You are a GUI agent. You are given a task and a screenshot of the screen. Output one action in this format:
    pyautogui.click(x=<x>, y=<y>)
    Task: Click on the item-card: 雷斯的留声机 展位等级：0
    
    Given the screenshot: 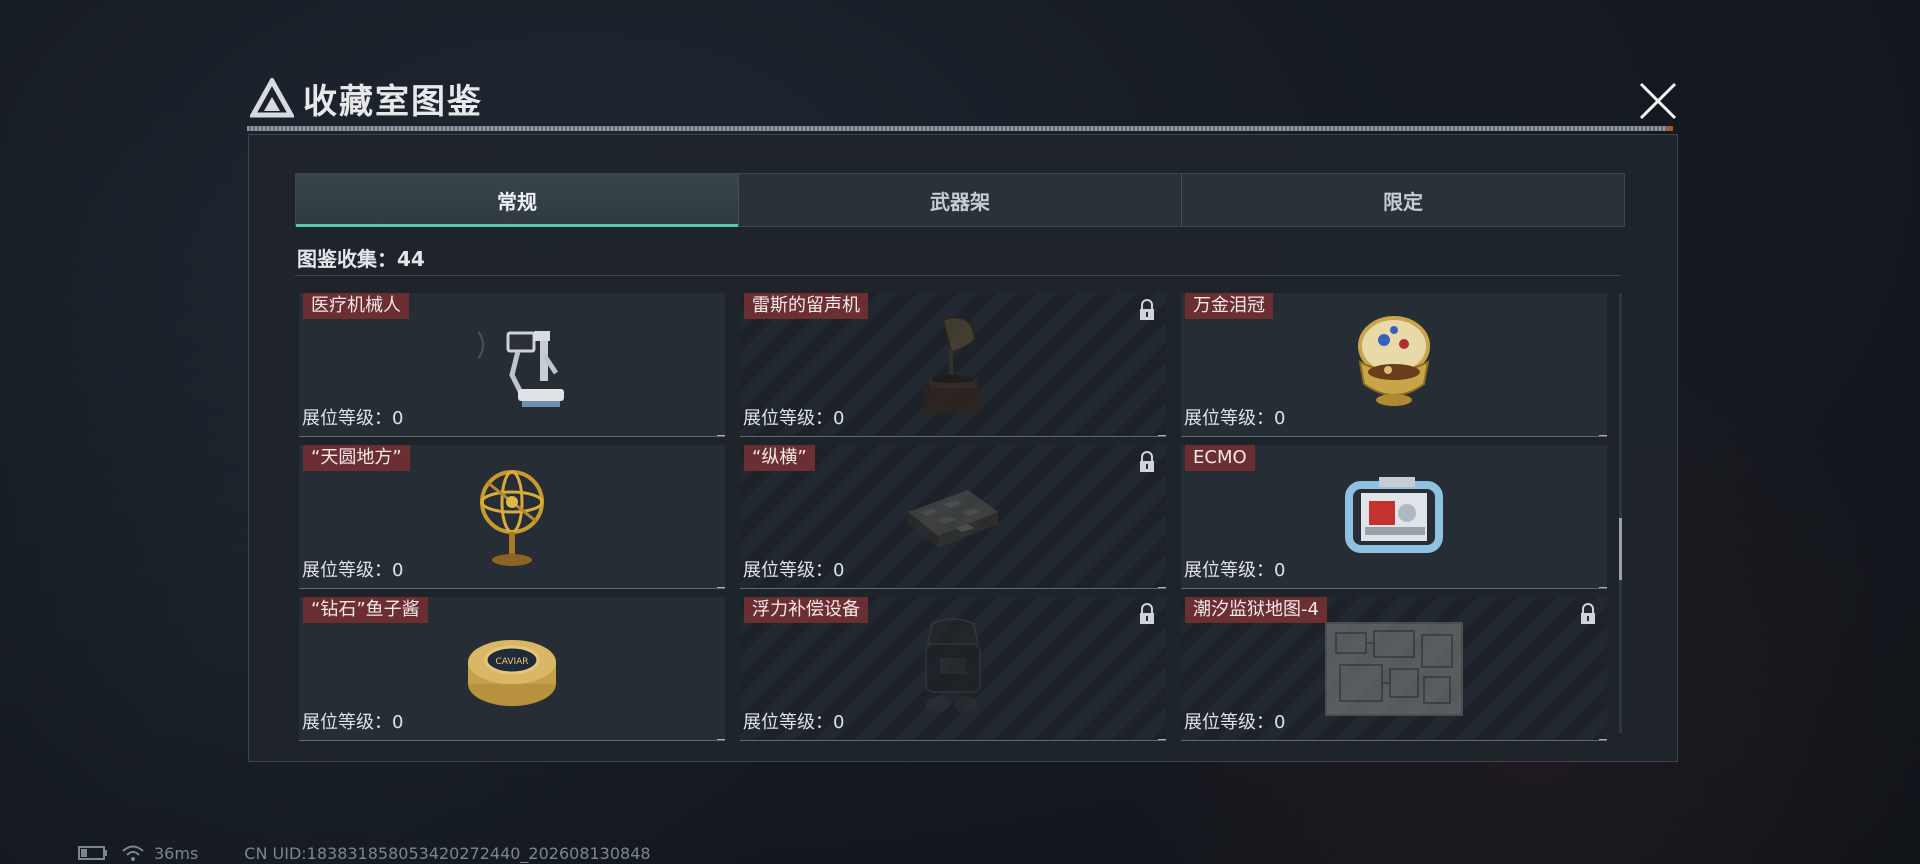 What is the action you would take?
    pyautogui.click(x=953, y=365)
    